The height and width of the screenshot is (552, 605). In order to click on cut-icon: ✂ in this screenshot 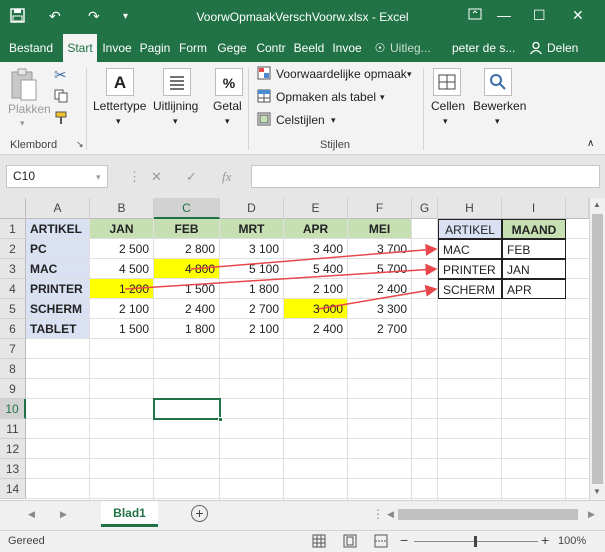, I will do `click(60, 75)`.